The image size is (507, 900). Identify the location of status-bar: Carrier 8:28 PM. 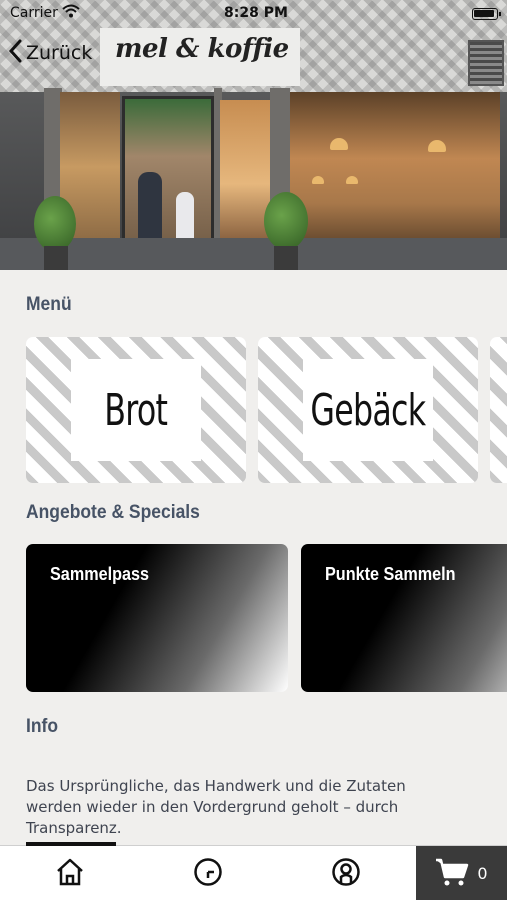
(253, 13).